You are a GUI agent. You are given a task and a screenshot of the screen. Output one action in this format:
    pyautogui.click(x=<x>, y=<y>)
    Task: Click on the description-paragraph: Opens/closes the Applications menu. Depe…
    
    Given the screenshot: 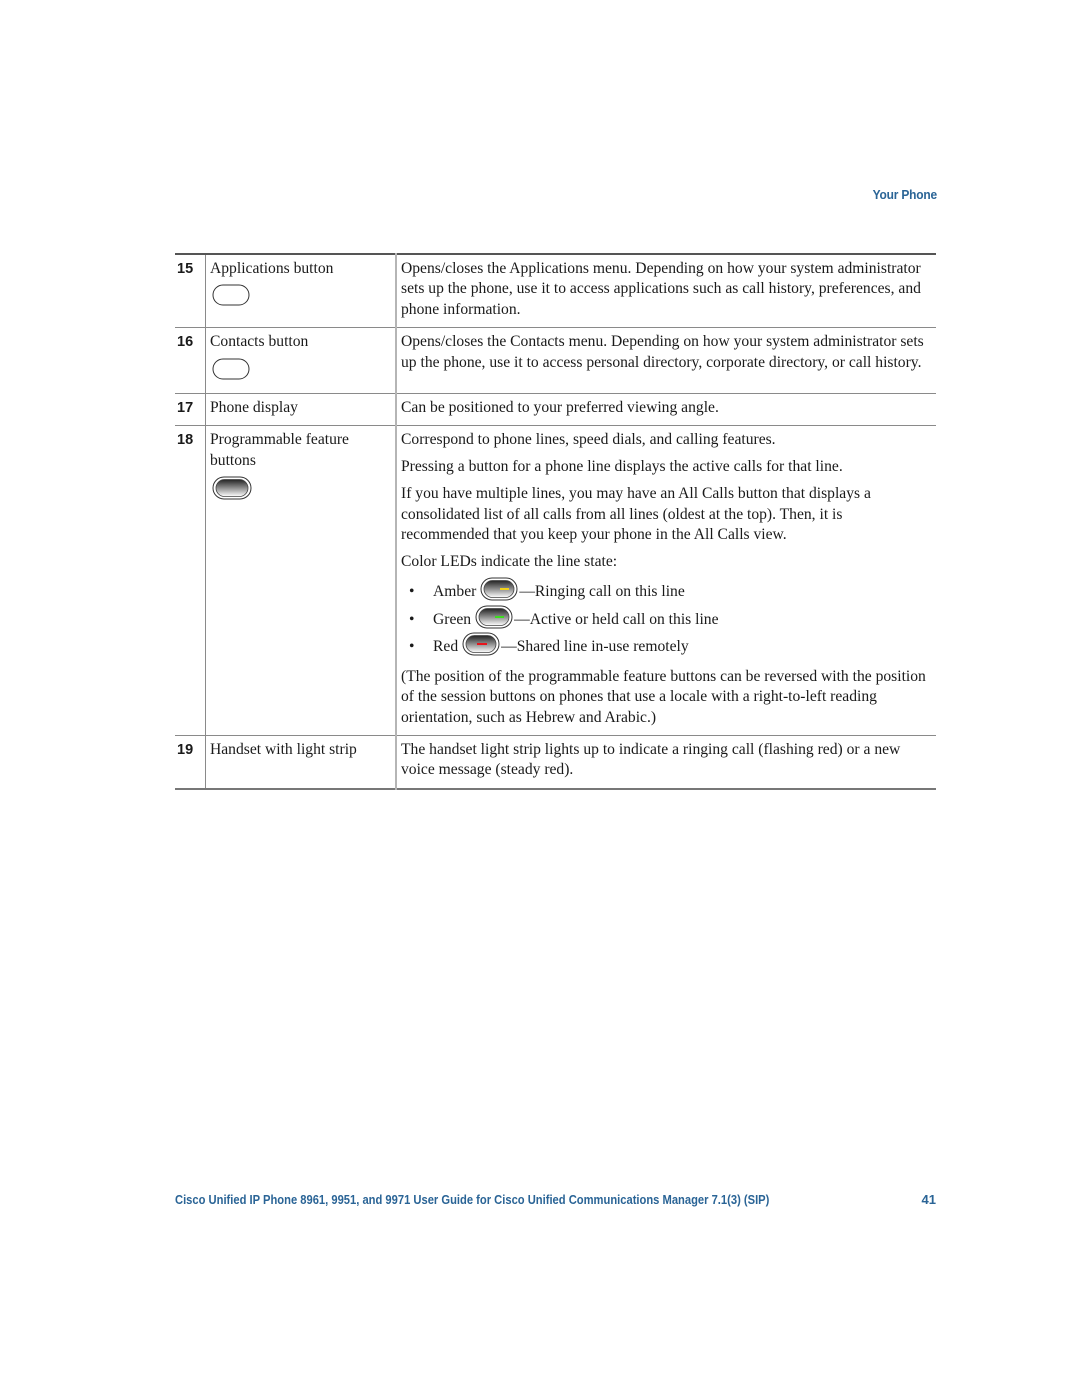 What is the action you would take?
    pyautogui.click(x=661, y=289)
    